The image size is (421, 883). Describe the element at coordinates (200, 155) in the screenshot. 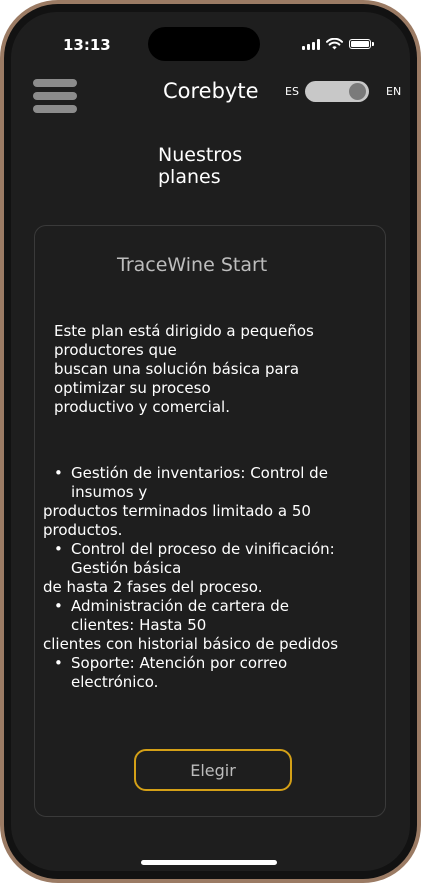

I see `page-title-line: Nuestros` at that location.